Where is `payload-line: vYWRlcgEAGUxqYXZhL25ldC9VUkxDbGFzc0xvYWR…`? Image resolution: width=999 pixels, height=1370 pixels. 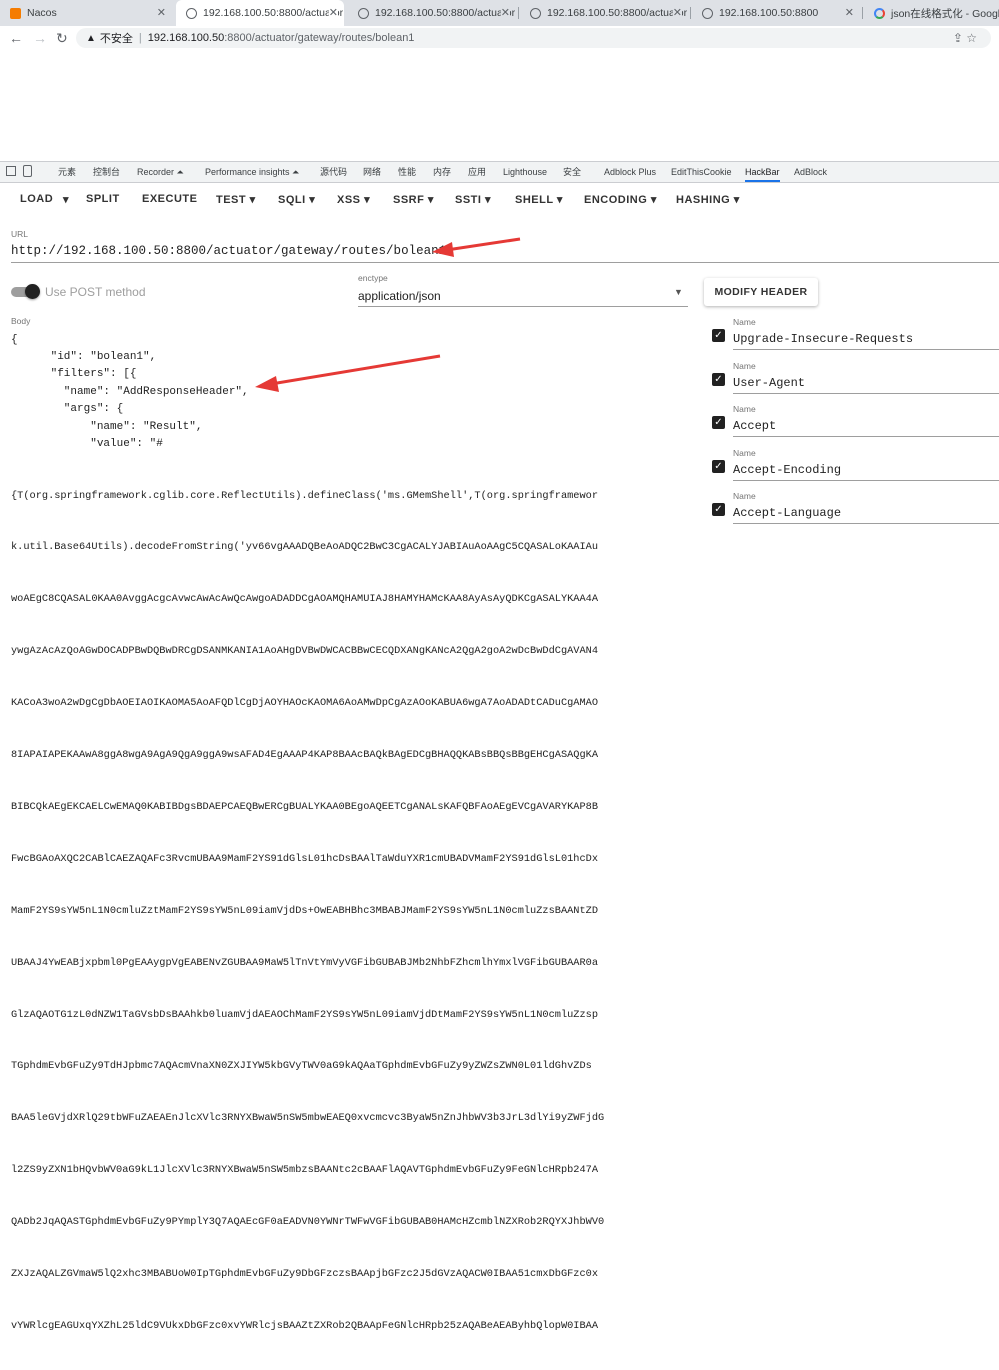
payload-line: vYWRlcgEAGUxqYXZhL25ldC9VUkxDbGFzc0xvYWR… is located at coordinates (305, 1325).